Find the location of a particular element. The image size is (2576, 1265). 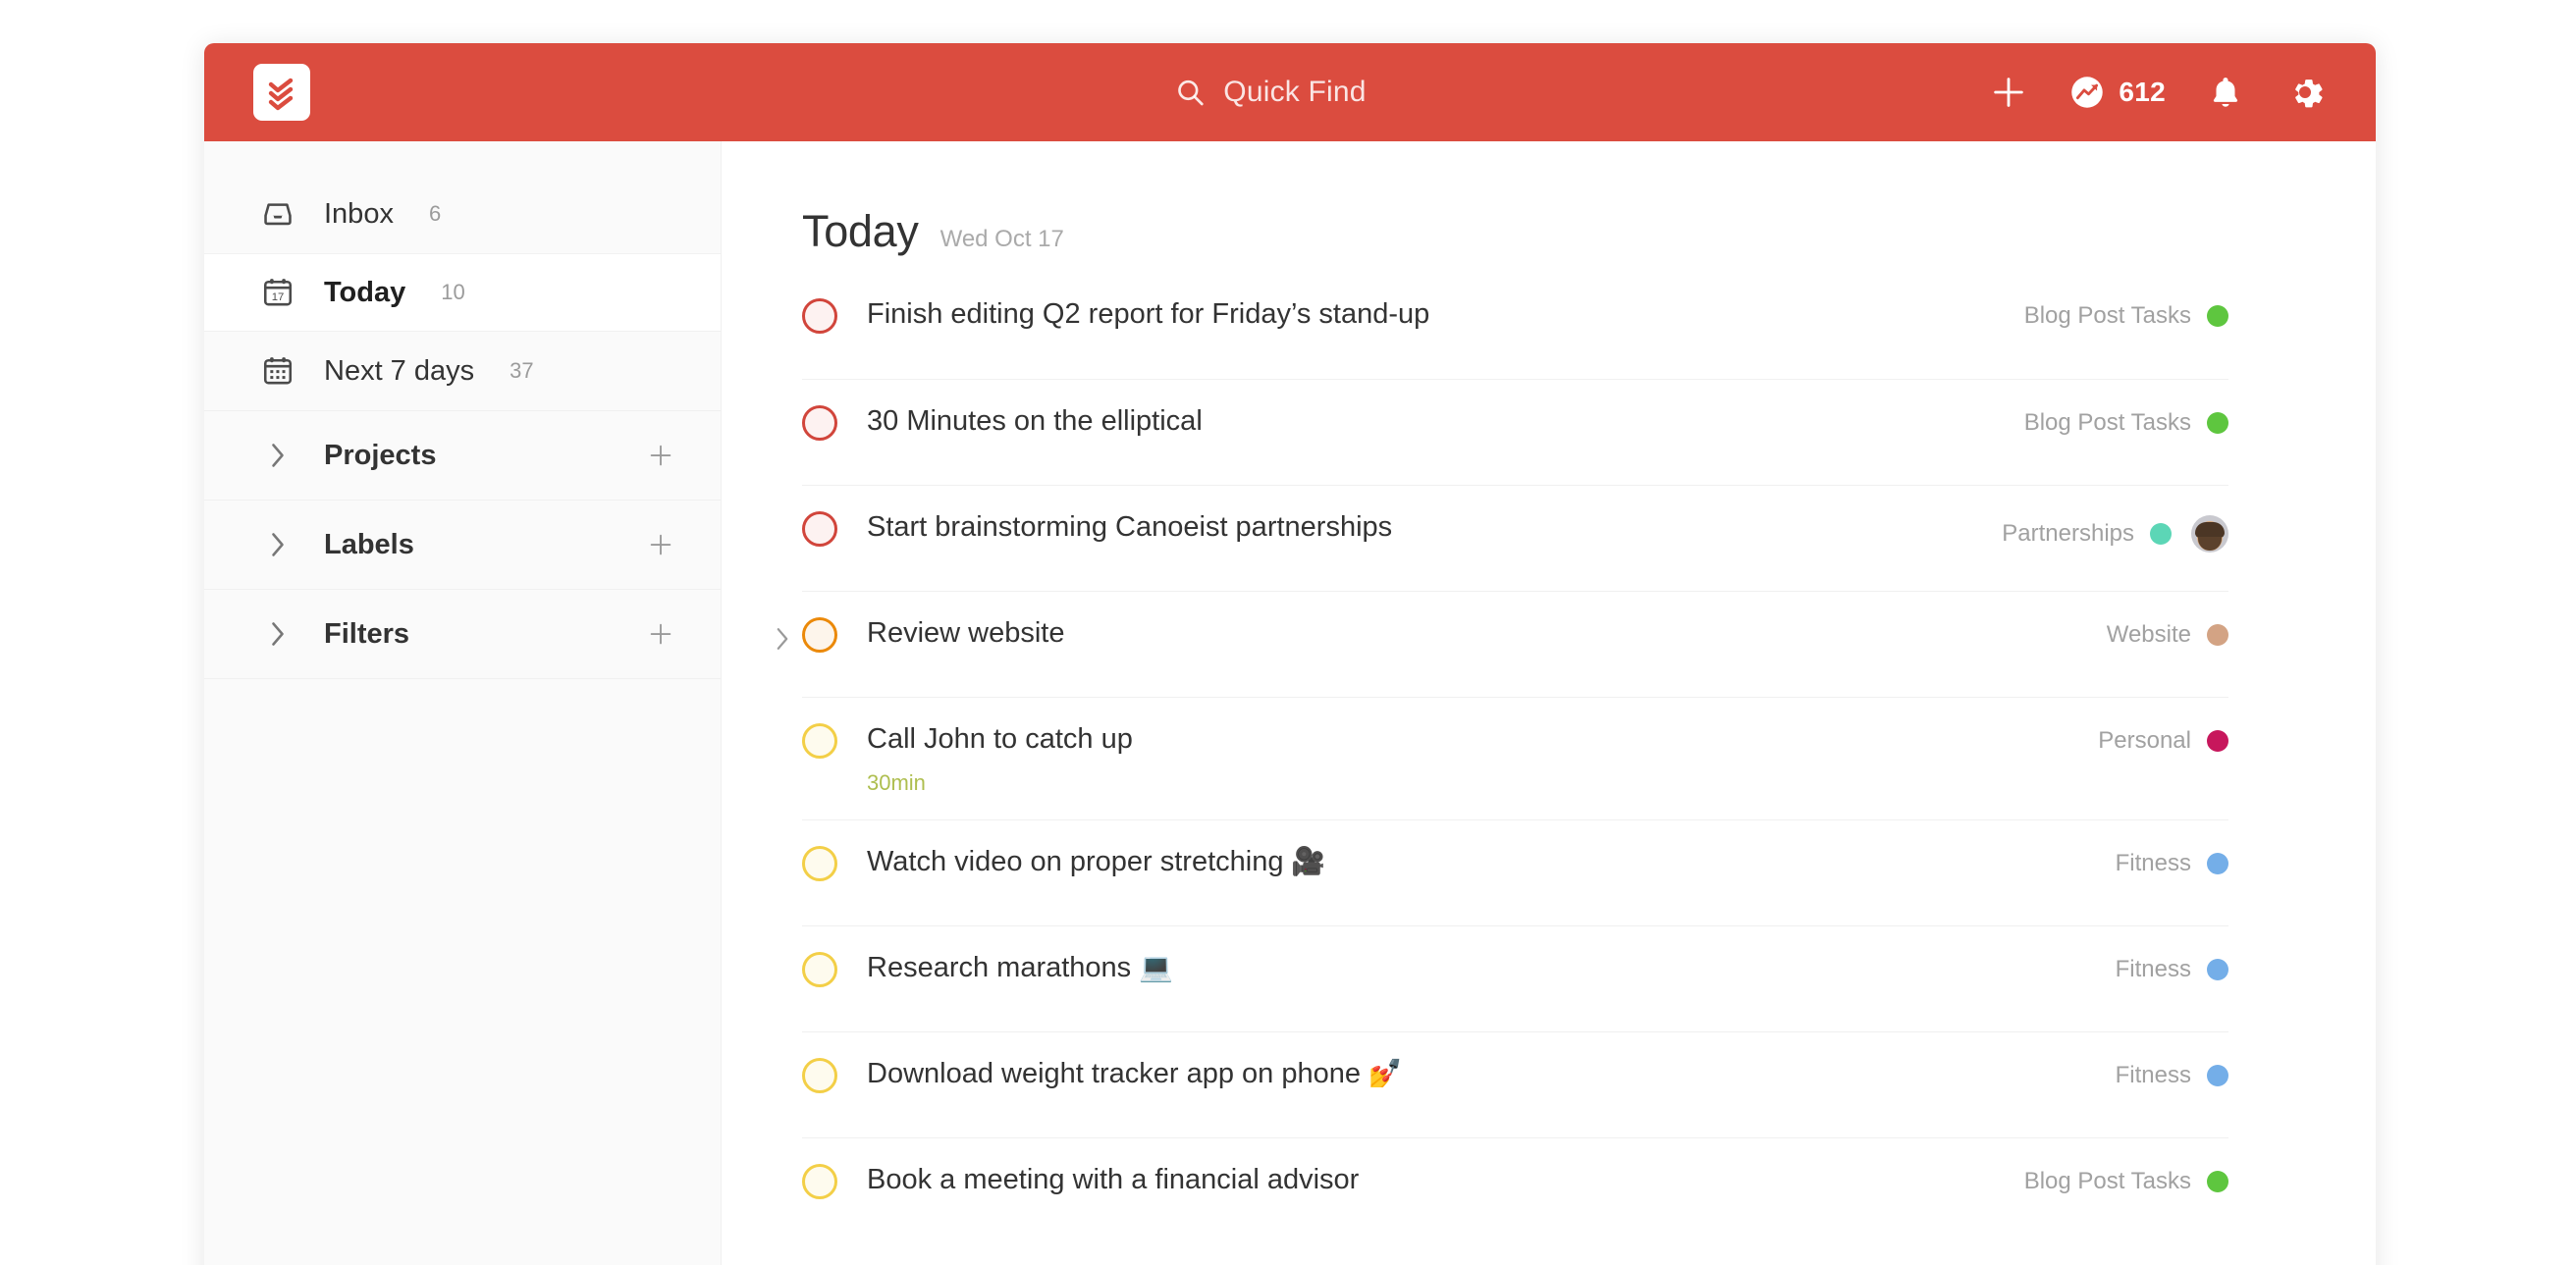

sidebar-item-label: Inbox is located at coordinates (359, 213).